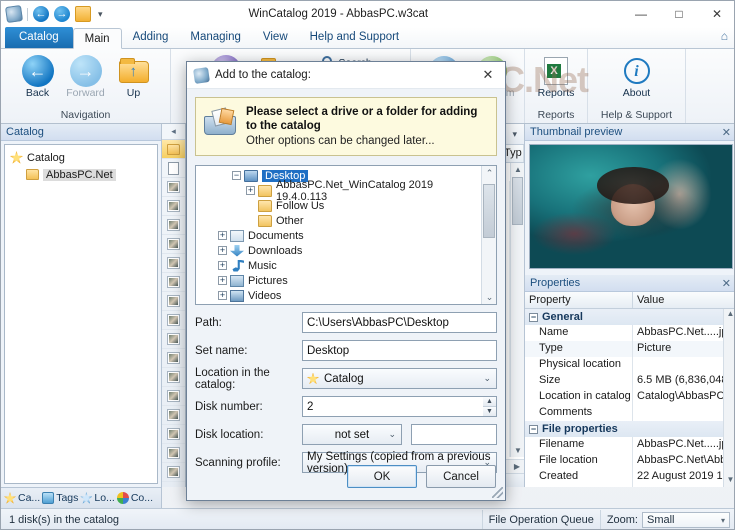  What do you see at coordinates (518, 169) in the screenshot?
I see `scroll-up-icon: ▲` at bounding box center [518, 169].